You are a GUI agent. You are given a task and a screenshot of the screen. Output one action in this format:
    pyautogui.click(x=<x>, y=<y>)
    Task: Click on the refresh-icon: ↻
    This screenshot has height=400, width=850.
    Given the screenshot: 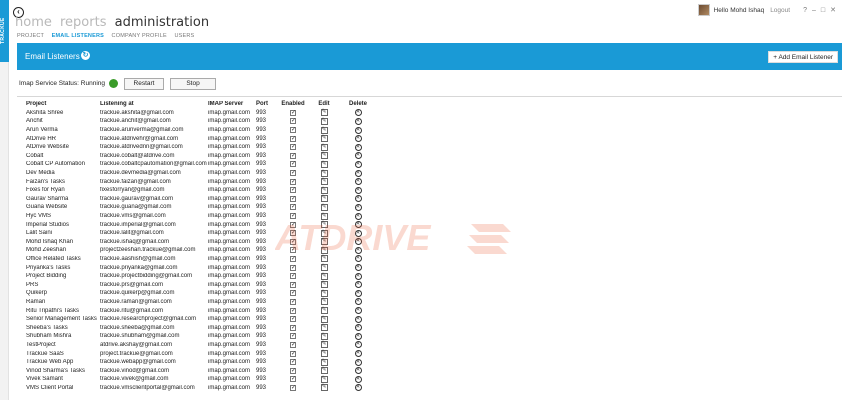 What is the action you would take?
    pyautogui.click(x=85, y=55)
    